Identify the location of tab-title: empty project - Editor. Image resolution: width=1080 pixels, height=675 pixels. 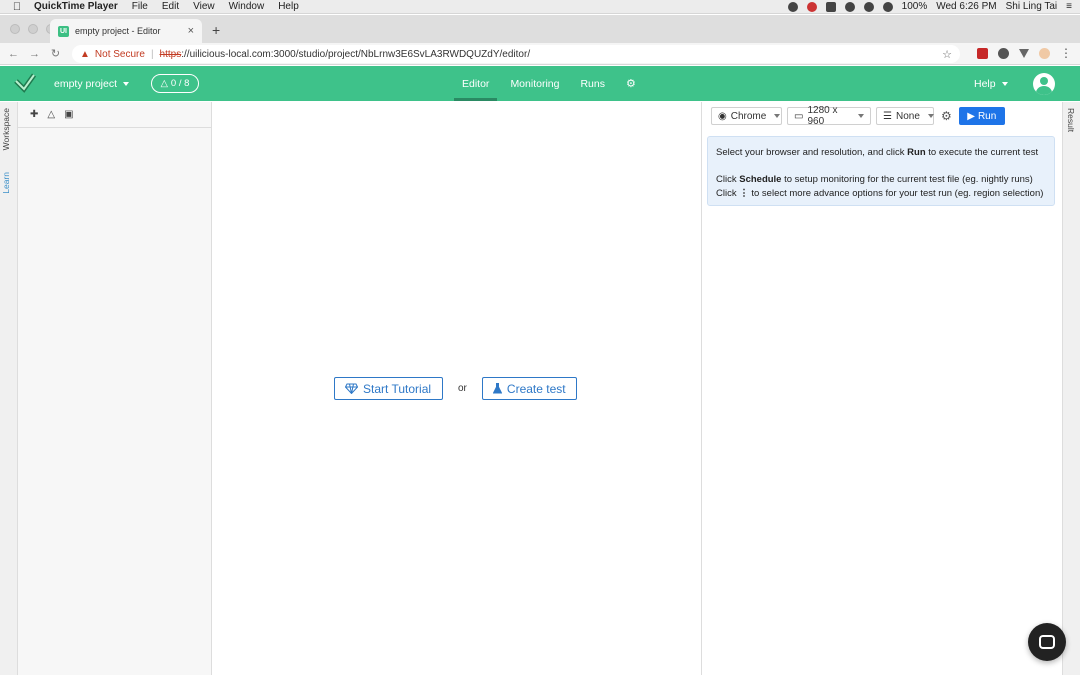
(118, 31).